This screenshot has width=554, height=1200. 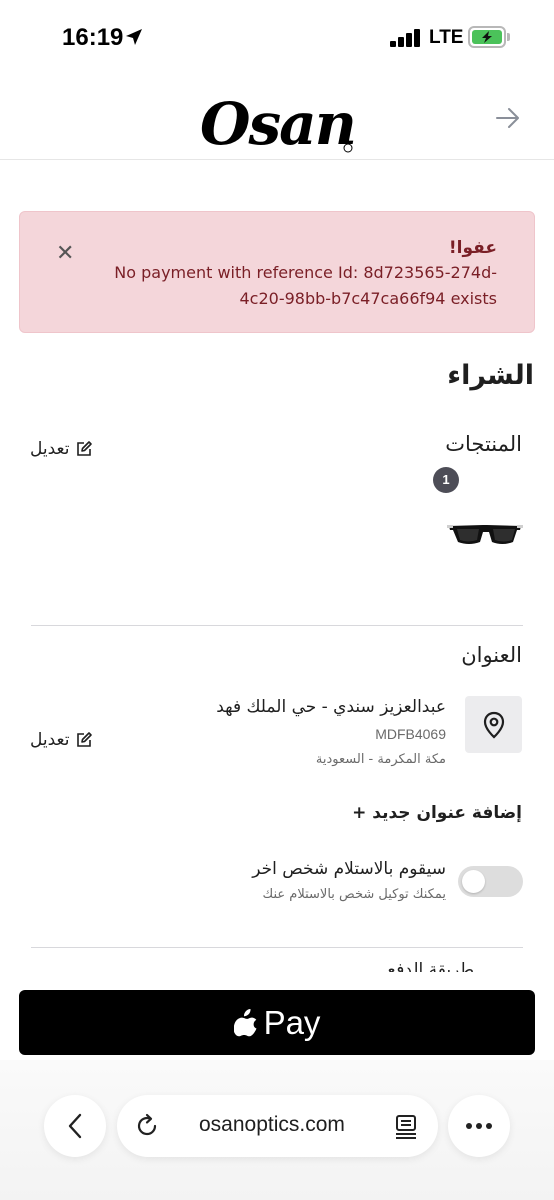 I want to click on address-icon-box, so click(x=493, y=724).